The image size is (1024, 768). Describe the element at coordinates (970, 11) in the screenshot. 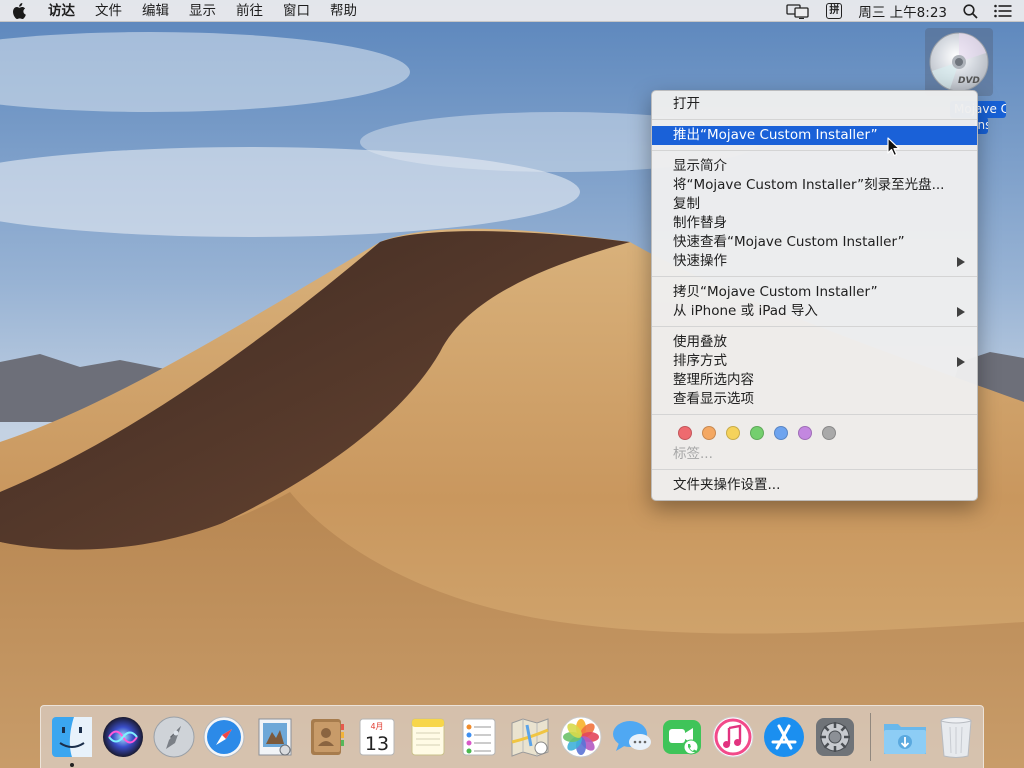

I see `spotlight-search-icon` at that location.